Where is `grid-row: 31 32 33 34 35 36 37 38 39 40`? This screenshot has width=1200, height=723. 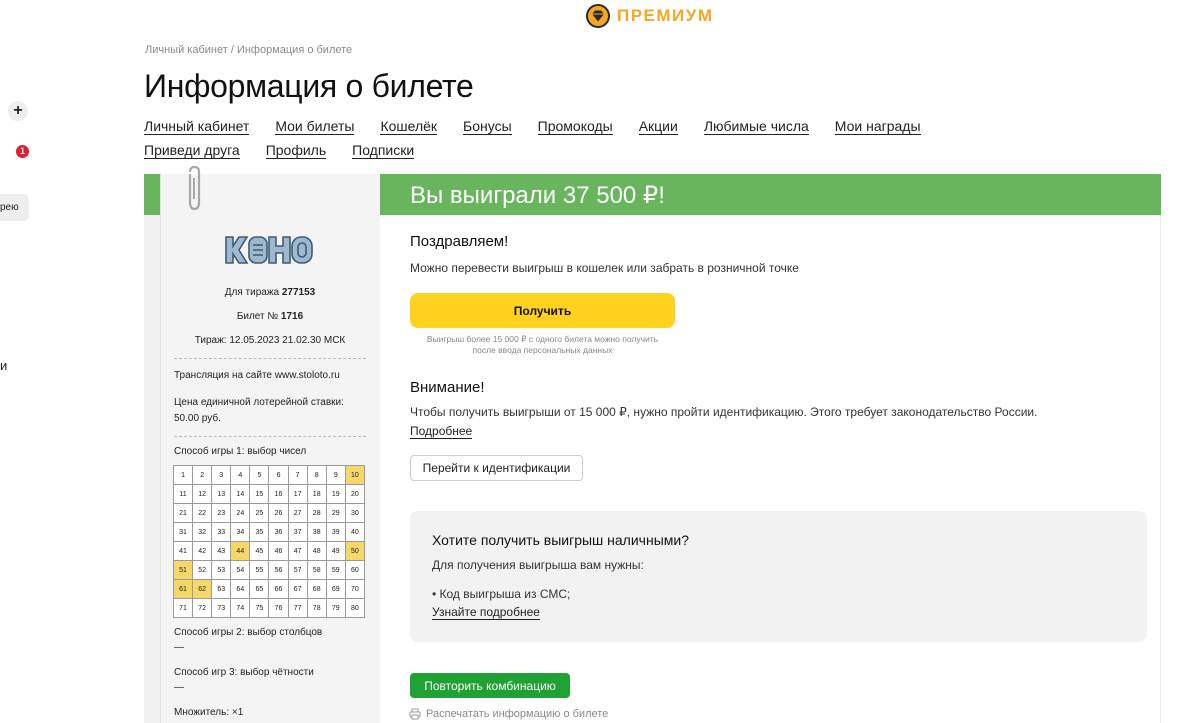
grid-row: 31 32 33 34 35 36 37 38 39 40 is located at coordinates (269, 532).